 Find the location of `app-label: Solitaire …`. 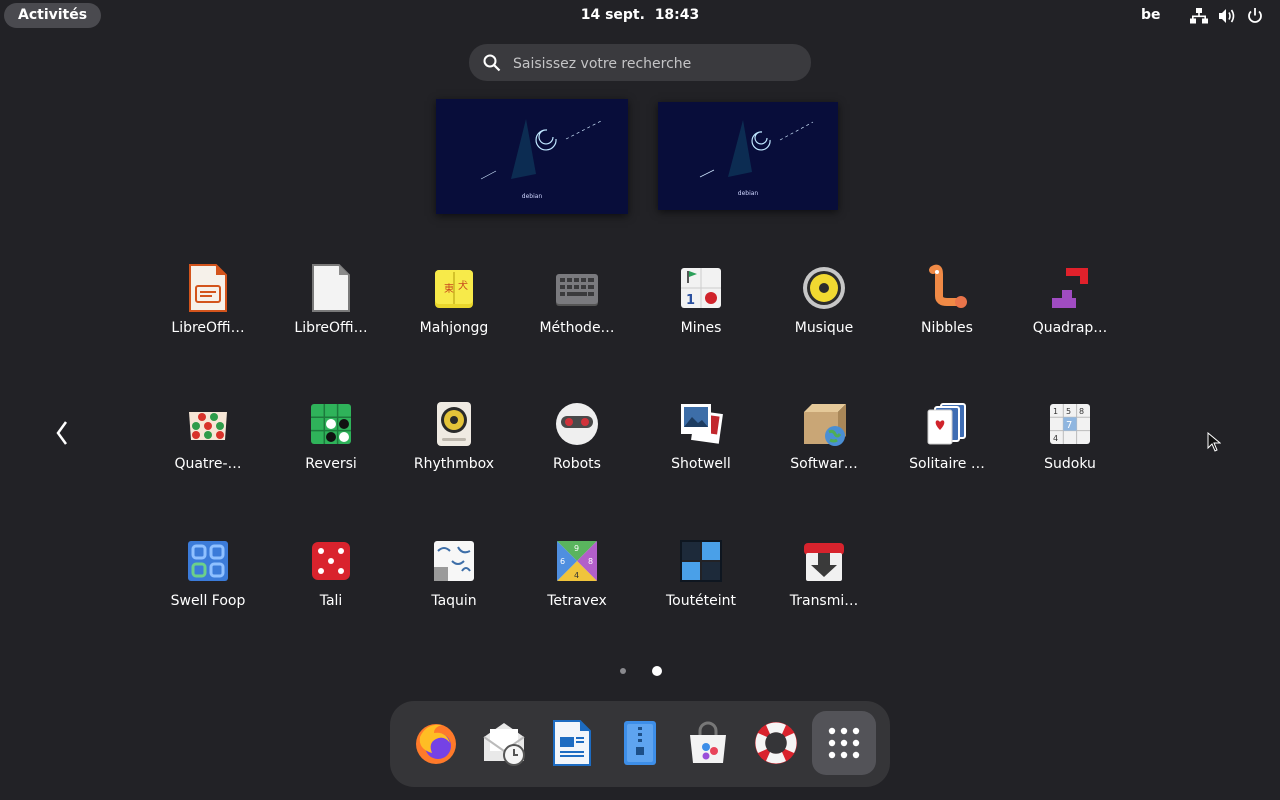

app-label: Solitaire … is located at coordinates (947, 464).